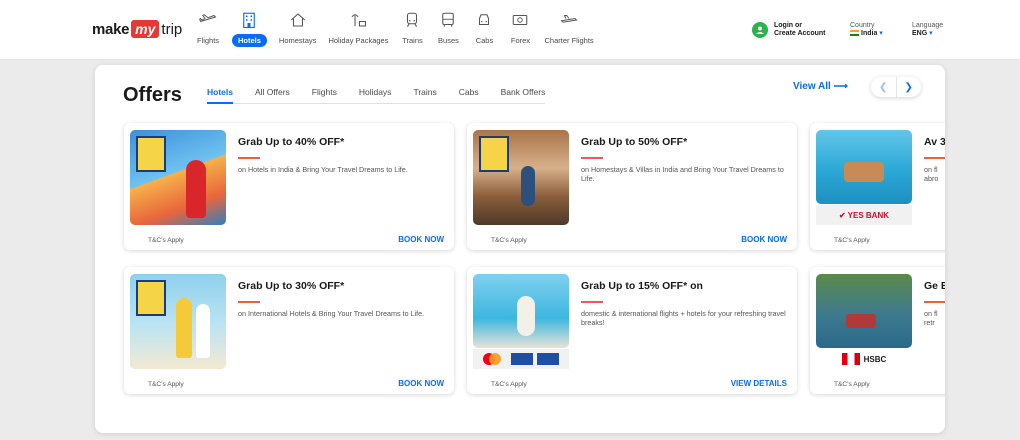  I want to click on offer-title: Grab Up to 50% OFF*, so click(634, 142).